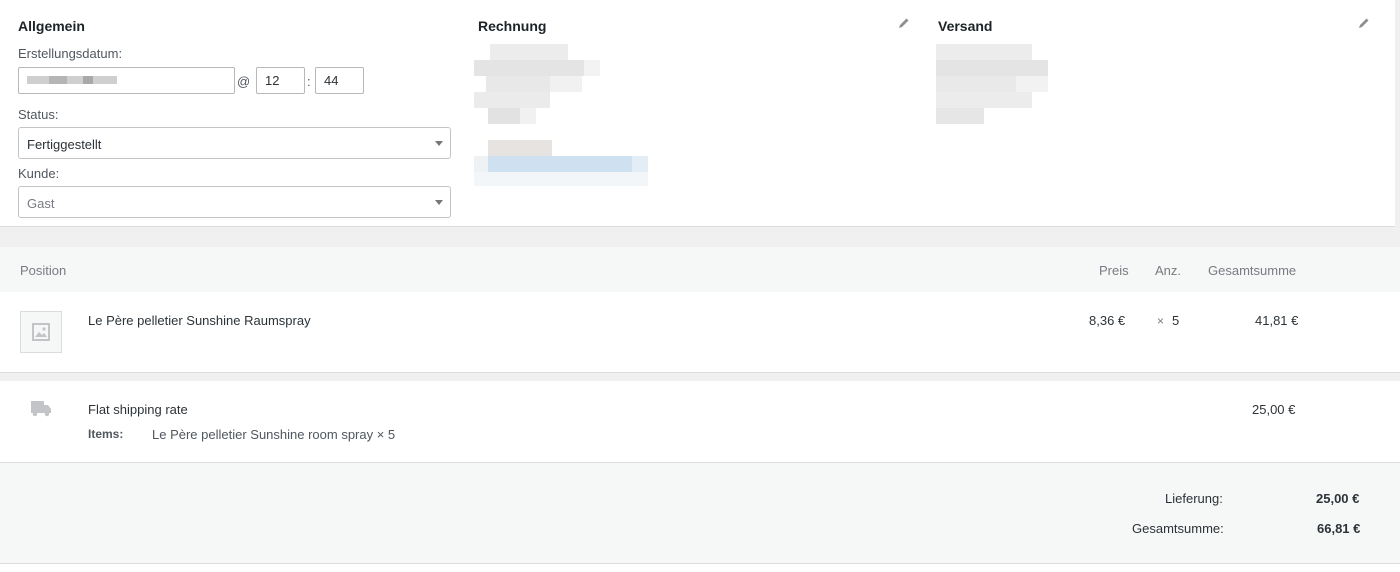  I want to click on customer-select: Gast, so click(234, 202).